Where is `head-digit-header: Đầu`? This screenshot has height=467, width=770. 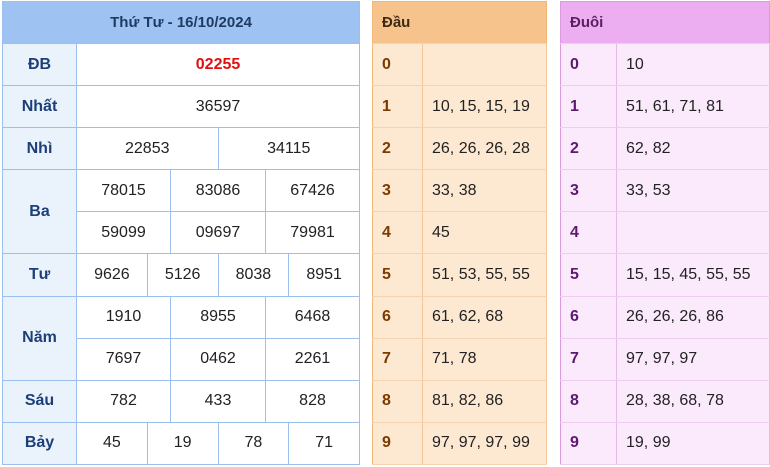 head-digit-header: Đầu is located at coordinates (459, 23).